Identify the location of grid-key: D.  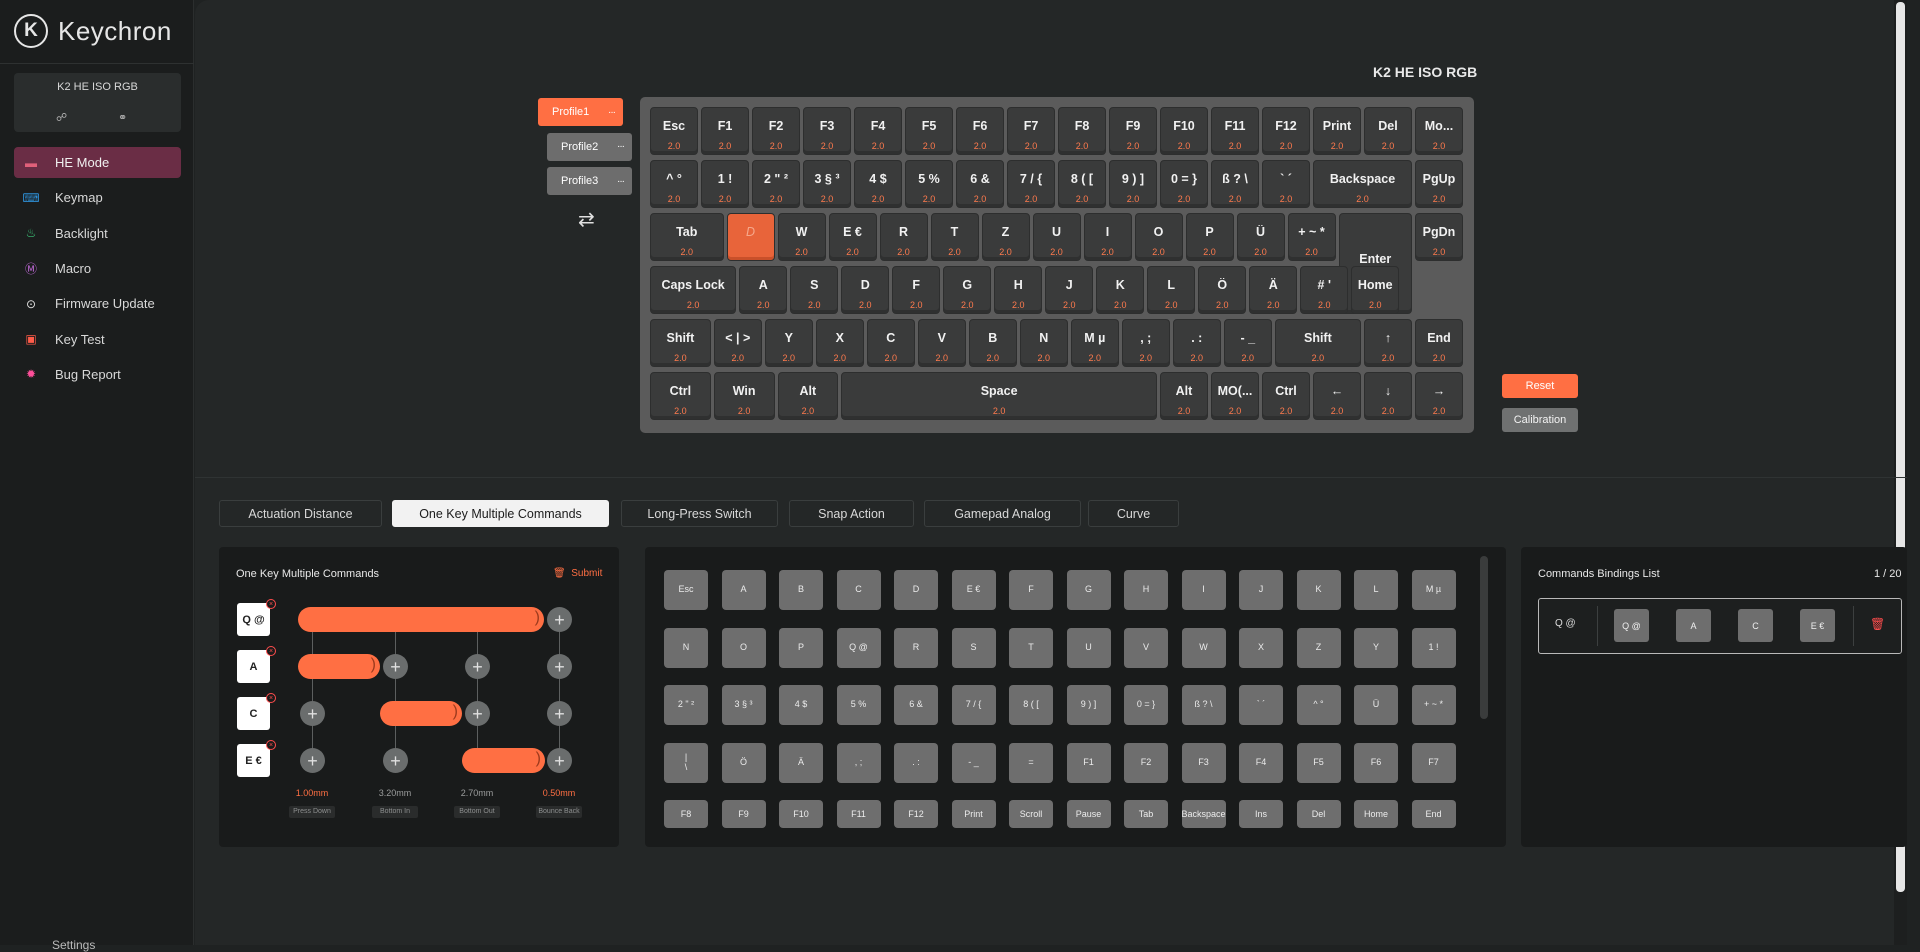
(916, 590).